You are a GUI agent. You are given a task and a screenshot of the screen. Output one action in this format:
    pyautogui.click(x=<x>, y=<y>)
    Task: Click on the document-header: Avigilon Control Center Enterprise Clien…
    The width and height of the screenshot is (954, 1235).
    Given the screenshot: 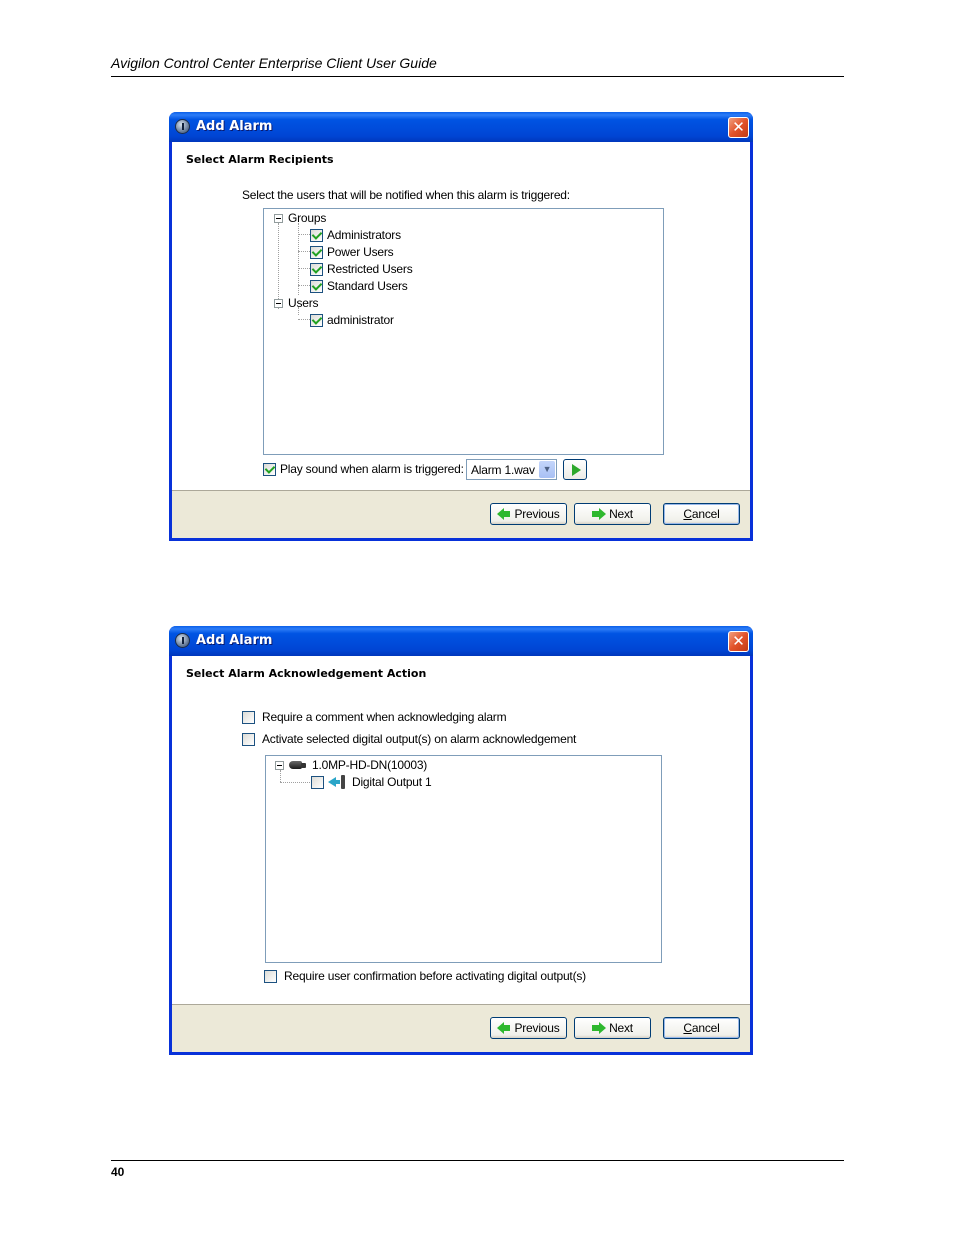 What is the action you would take?
    pyautogui.click(x=477, y=66)
    